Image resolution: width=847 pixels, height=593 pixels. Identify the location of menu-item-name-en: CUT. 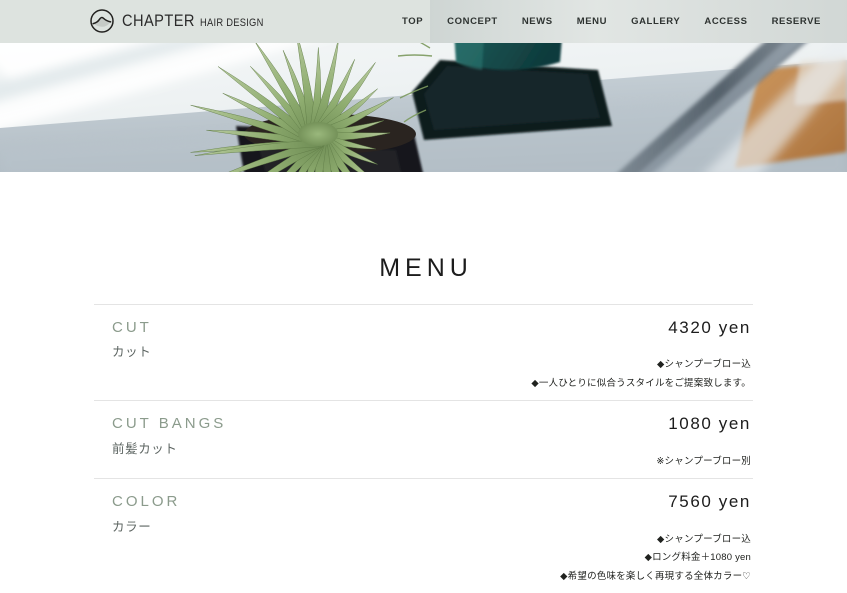
(132, 327).